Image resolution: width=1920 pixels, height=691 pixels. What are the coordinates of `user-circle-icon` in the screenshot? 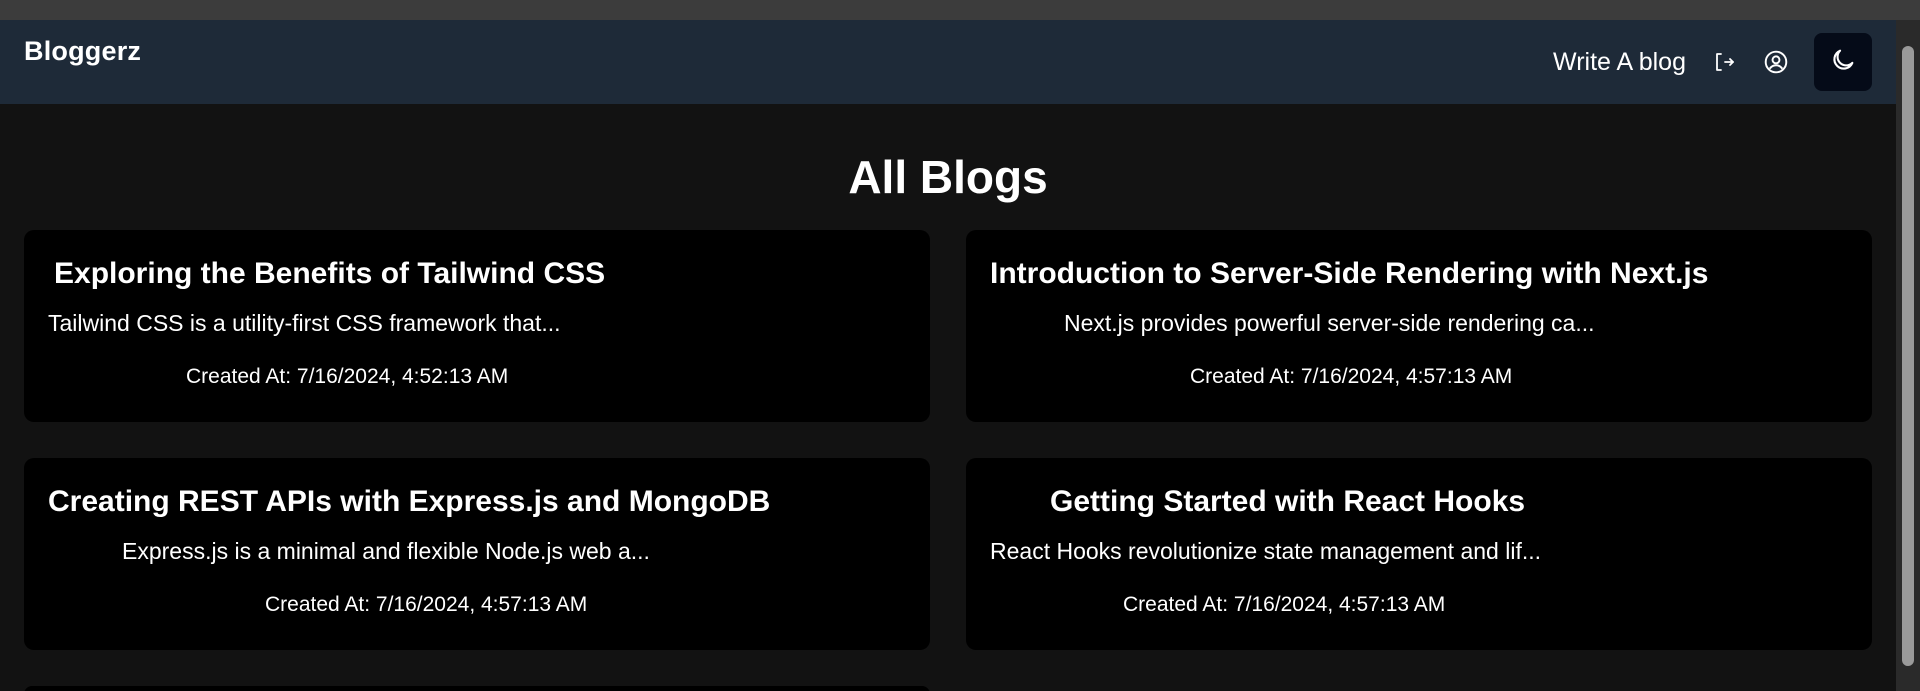 It's located at (1776, 62).